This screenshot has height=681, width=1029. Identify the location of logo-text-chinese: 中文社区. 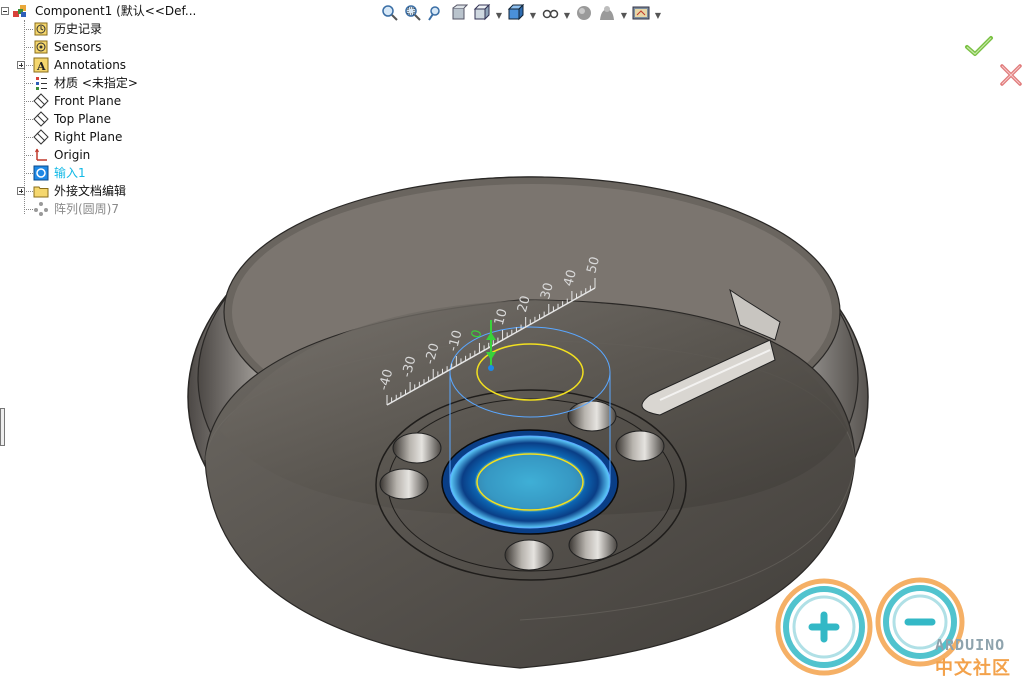
(973, 668).